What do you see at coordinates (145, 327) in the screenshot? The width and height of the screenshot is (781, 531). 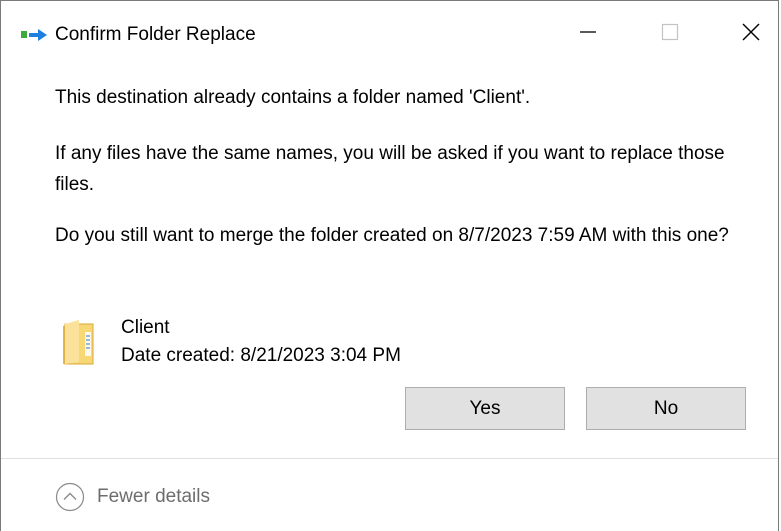 I see `folder-name: Client` at bounding box center [145, 327].